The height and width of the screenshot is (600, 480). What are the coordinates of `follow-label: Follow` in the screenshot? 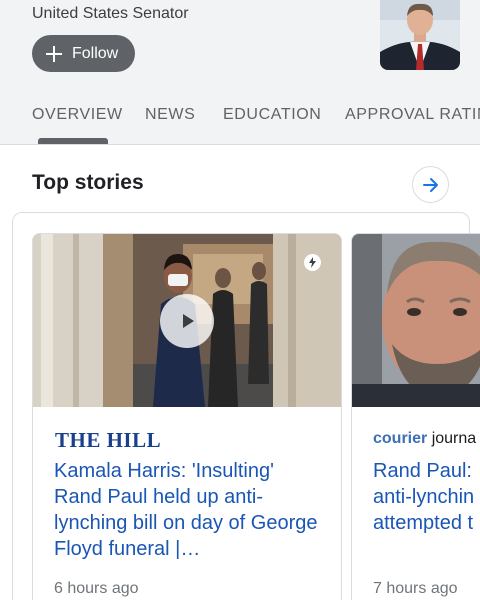 It's located at (95, 53).